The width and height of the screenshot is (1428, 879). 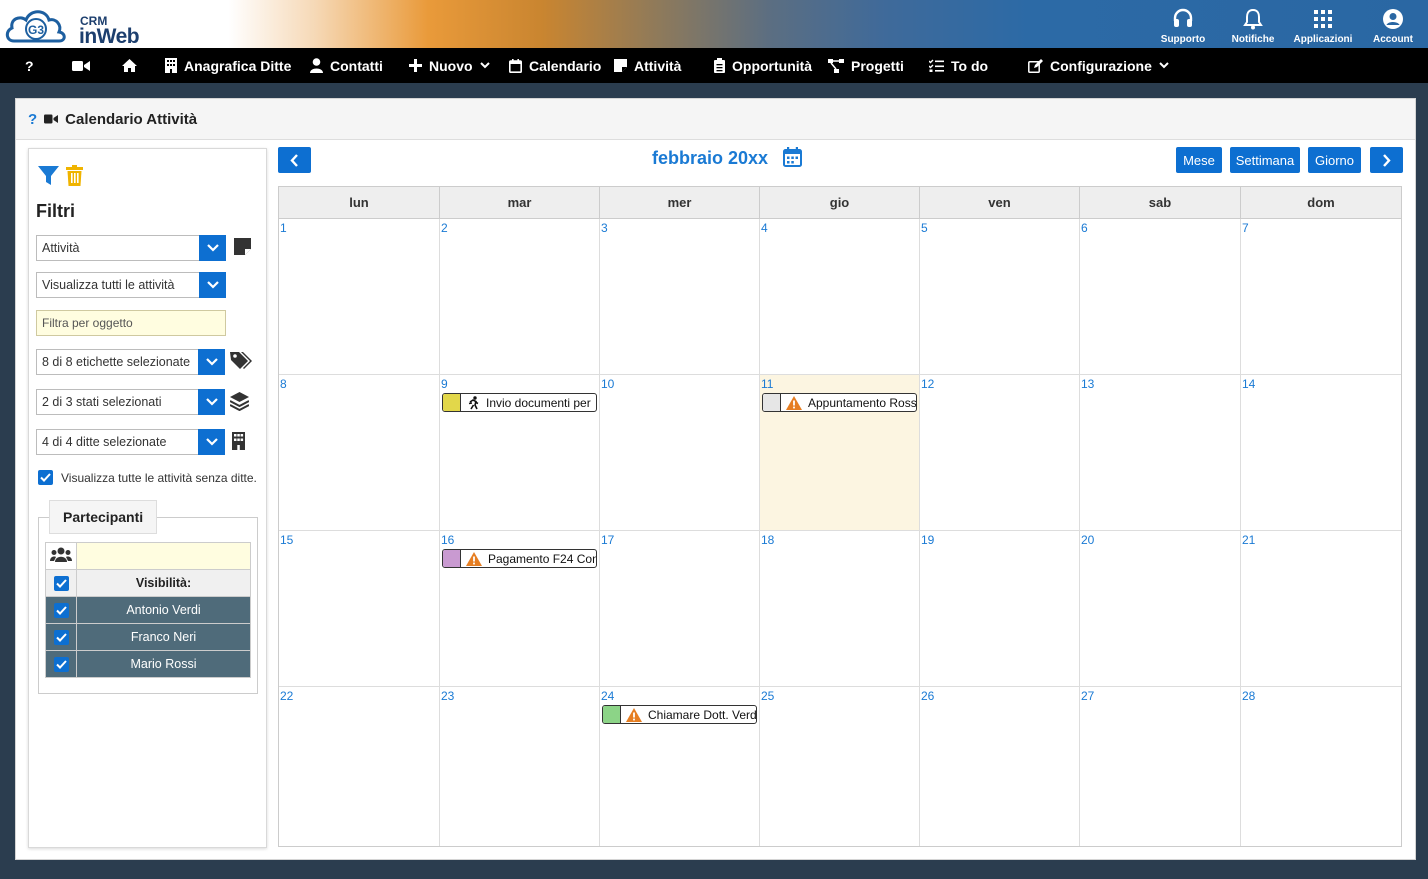 What do you see at coordinates (131, 285) in the screenshot?
I see `visibility-select: Visualizza tutti le attività` at bounding box center [131, 285].